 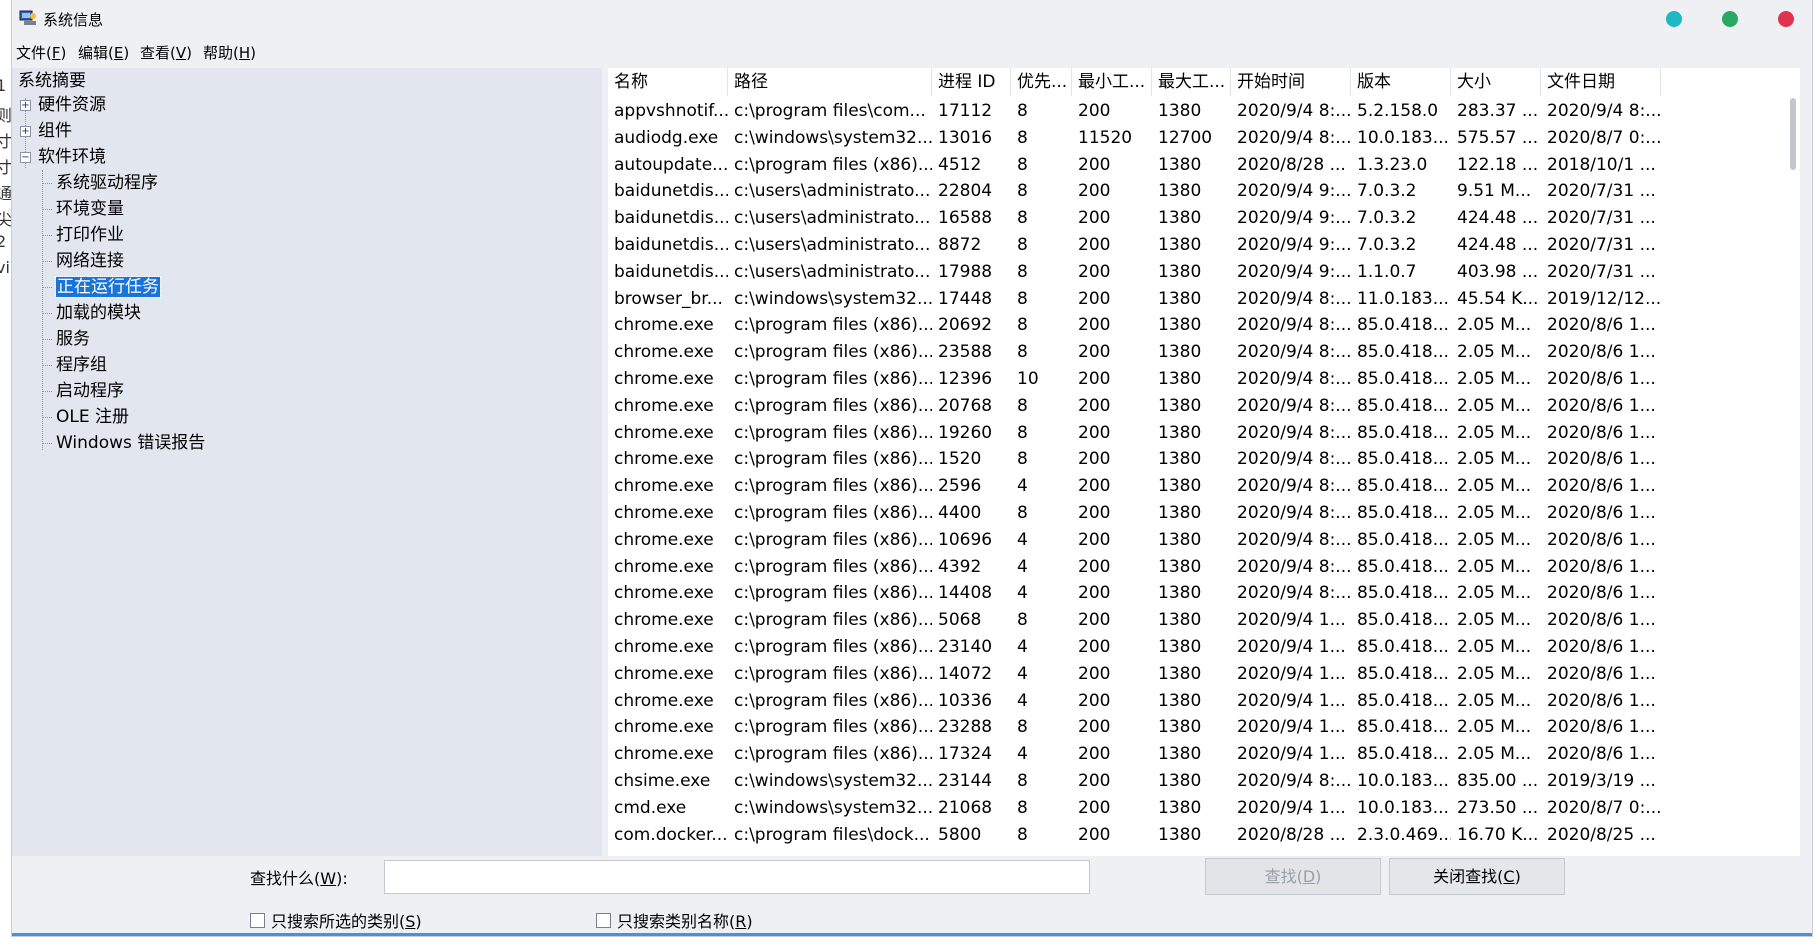 I want to click on maximize-button, so click(x=1730, y=19).